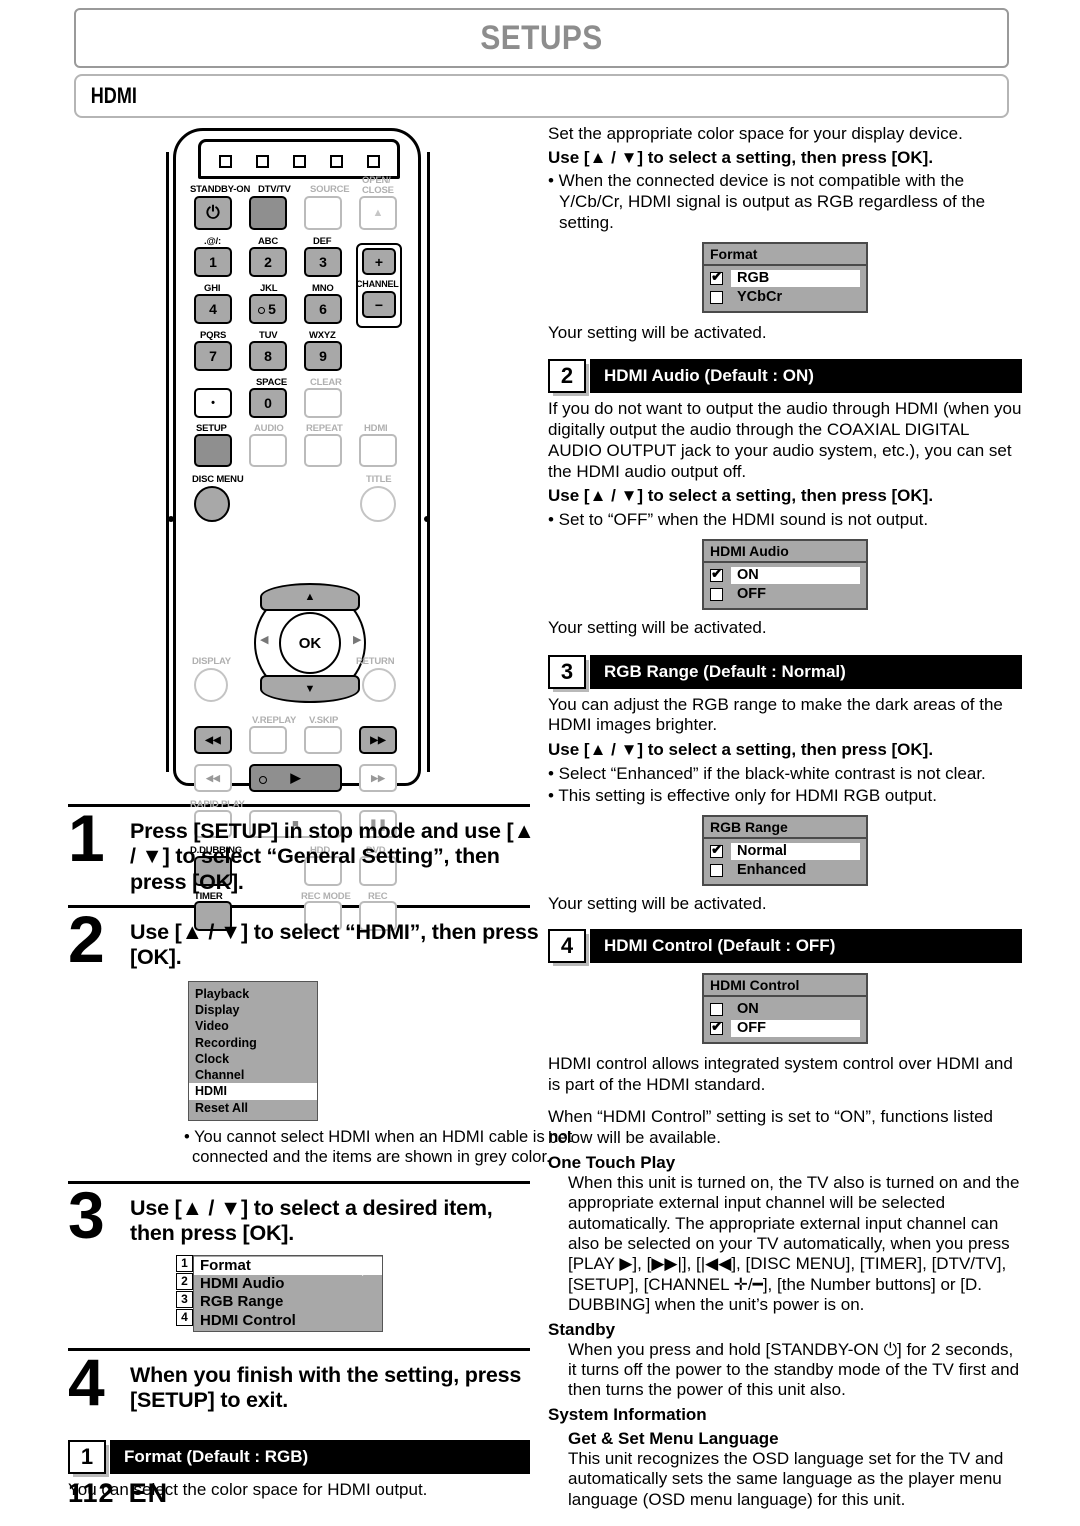  I want to click on key-4-button: 4, so click(213, 309).